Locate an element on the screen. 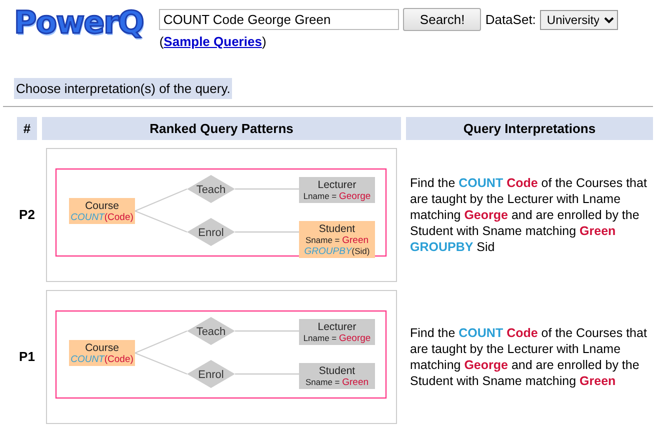 The image size is (656, 426). logo: PowerQ is located at coordinates (79, 30).